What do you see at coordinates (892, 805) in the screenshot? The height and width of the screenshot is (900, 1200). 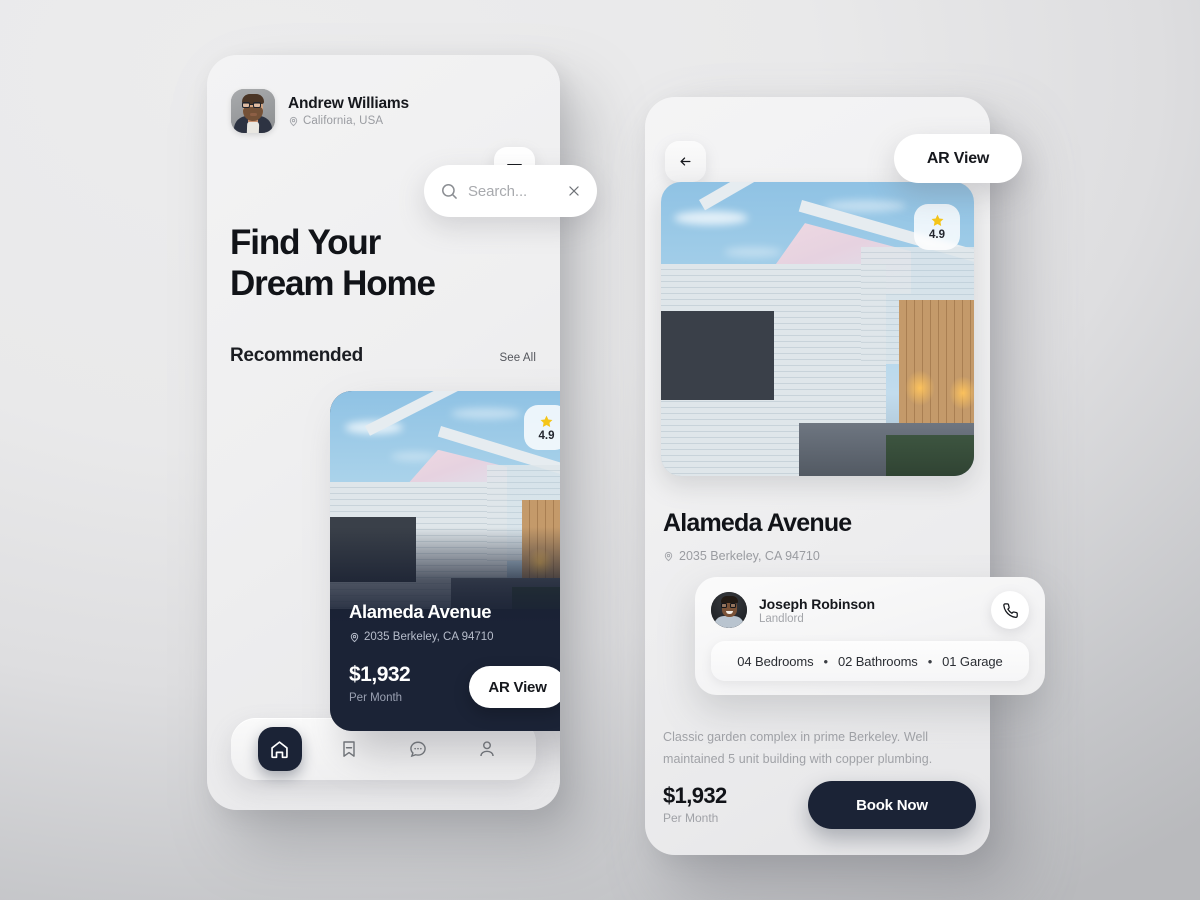 I see `book-now-button: Book Now` at bounding box center [892, 805].